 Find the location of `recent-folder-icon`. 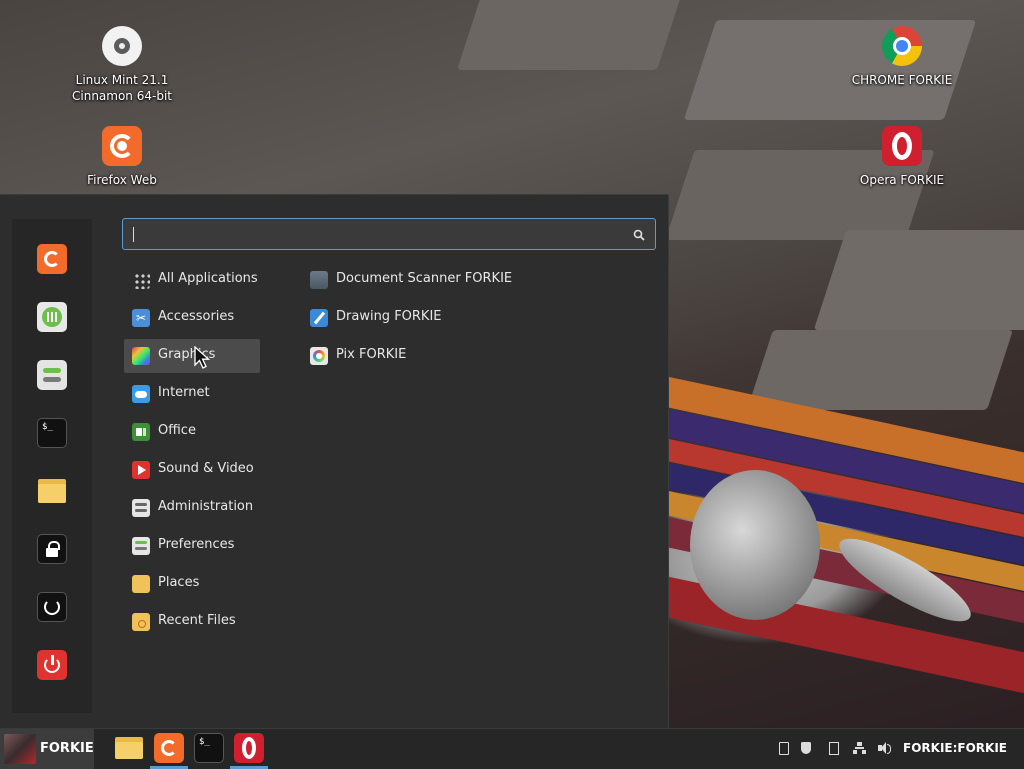

recent-folder-icon is located at coordinates (141, 622).